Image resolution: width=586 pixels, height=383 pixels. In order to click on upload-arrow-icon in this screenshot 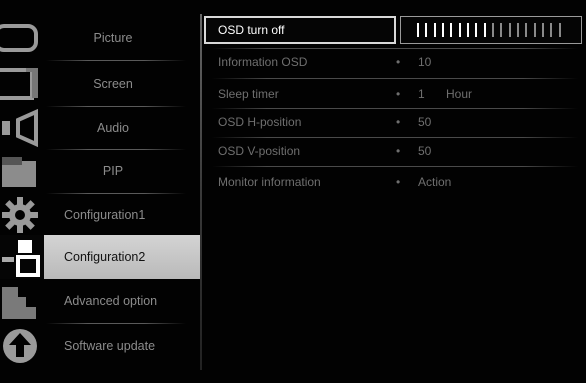, I will do `click(22, 346)`.